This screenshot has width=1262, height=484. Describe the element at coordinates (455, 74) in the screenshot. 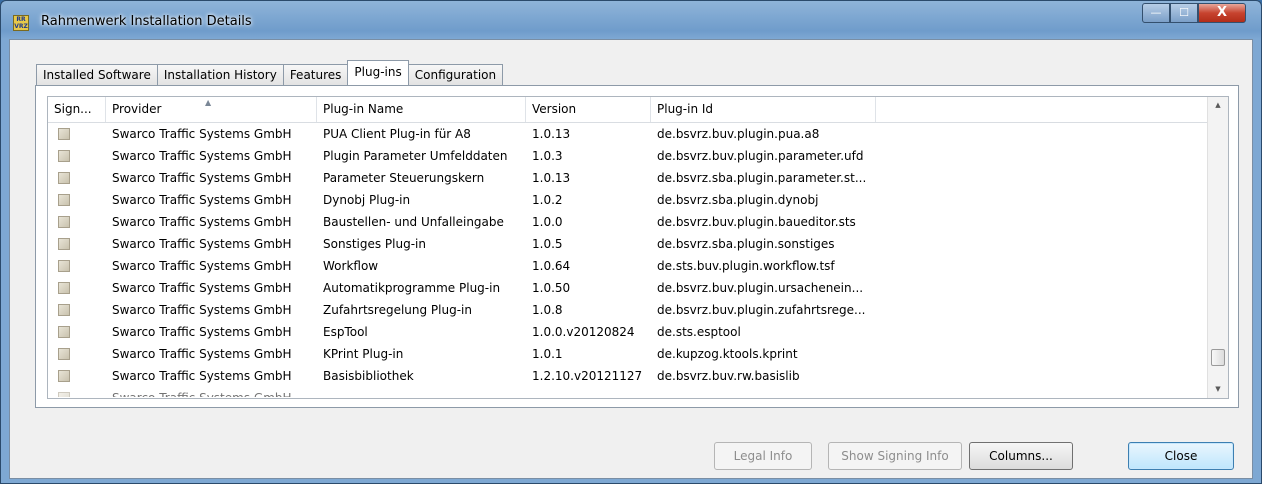

I see `tab-configuration: Configuration` at that location.